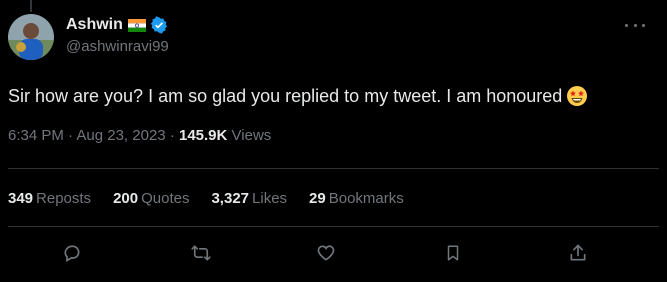 The height and width of the screenshot is (282, 667). I want to click on tweet-date: Aug 23, 2023, so click(120, 135).